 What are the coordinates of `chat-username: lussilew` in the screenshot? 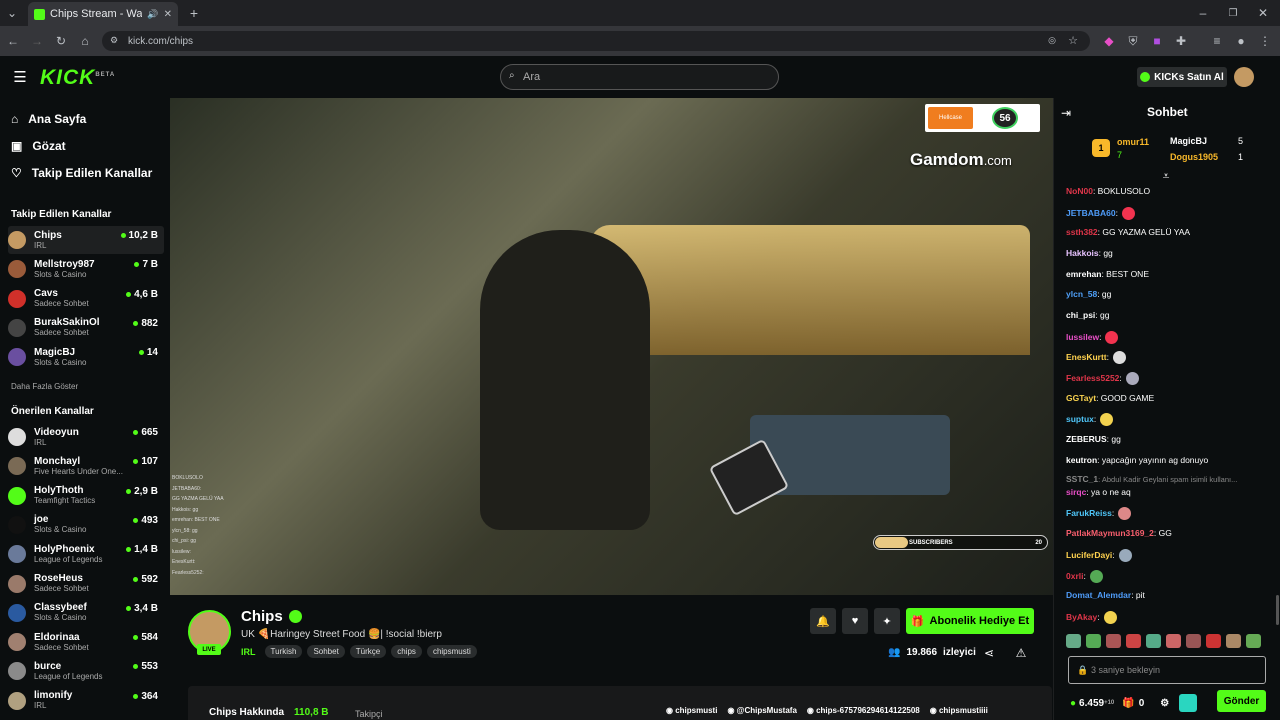 It's located at (1082, 337).